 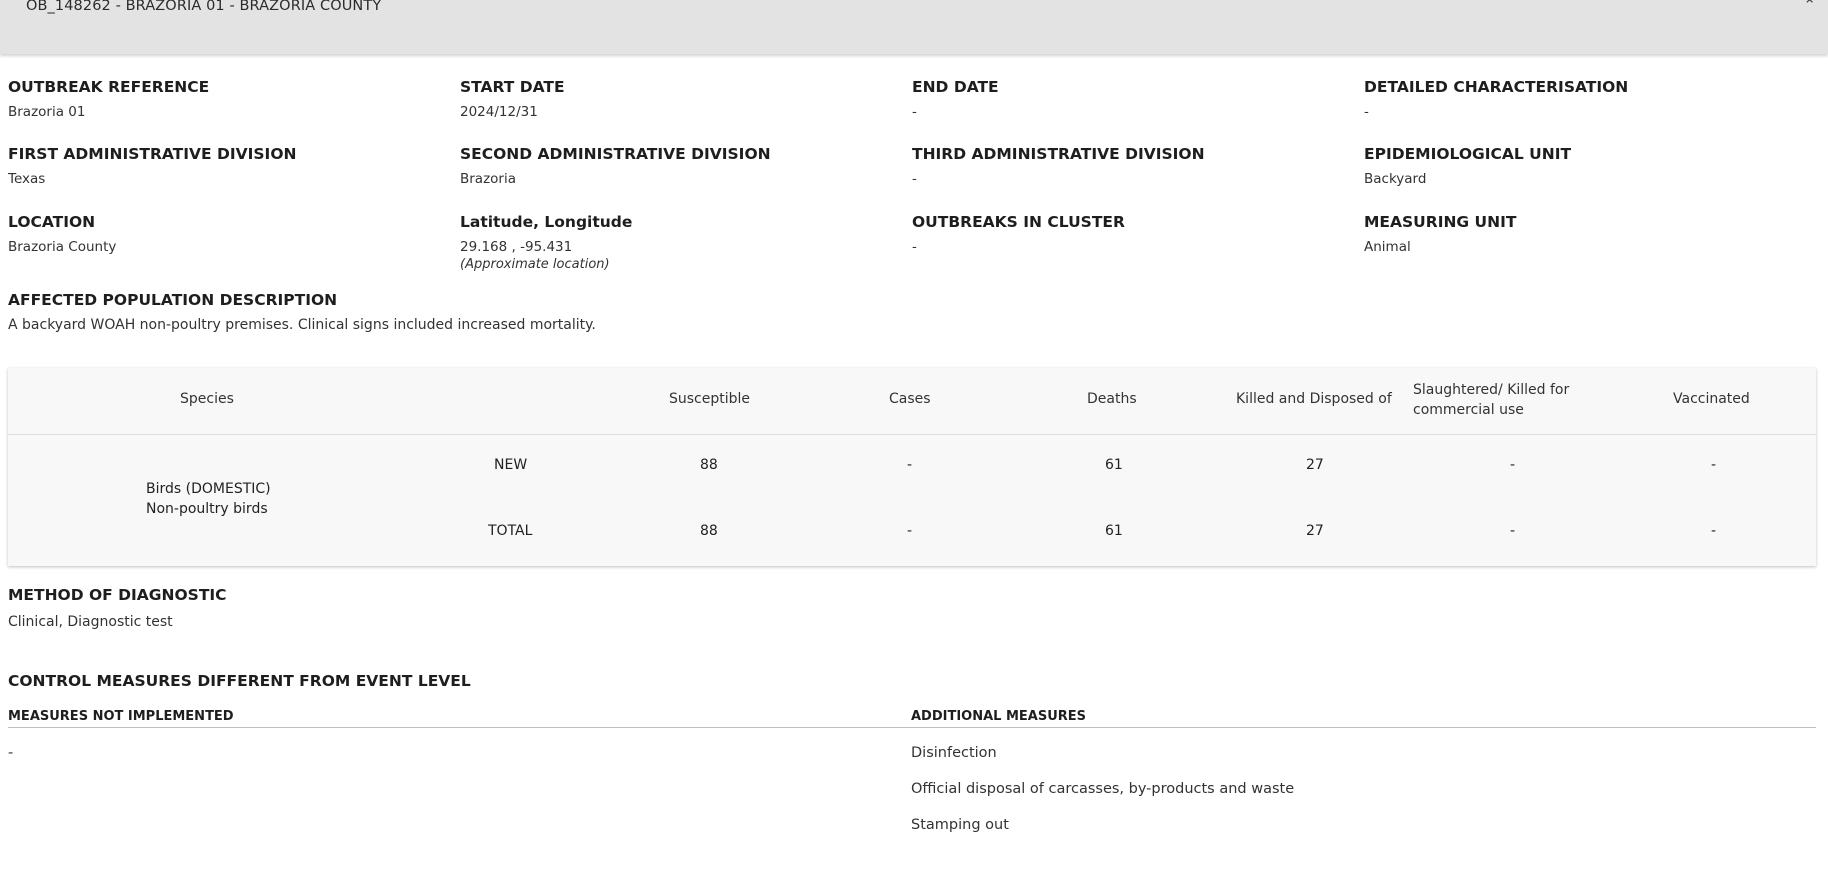 What do you see at coordinates (1058, 154) in the screenshot?
I see `field-label: THIRD ADMINISTRATIVE DIVISION` at bounding box center [1058, 154].